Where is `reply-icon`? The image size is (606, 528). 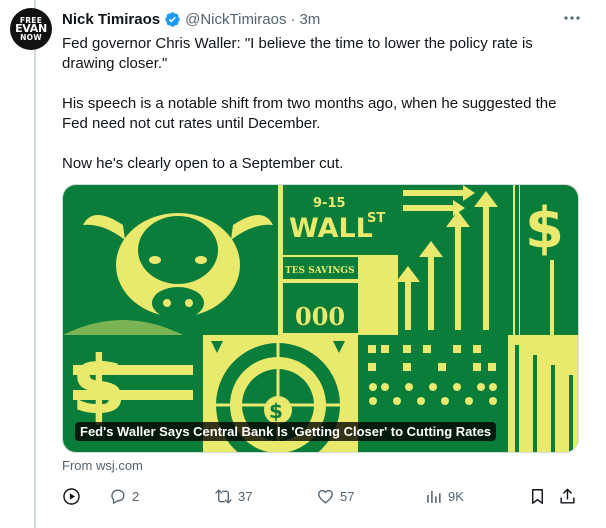
reply-icon is located at coordinates (118, 496).